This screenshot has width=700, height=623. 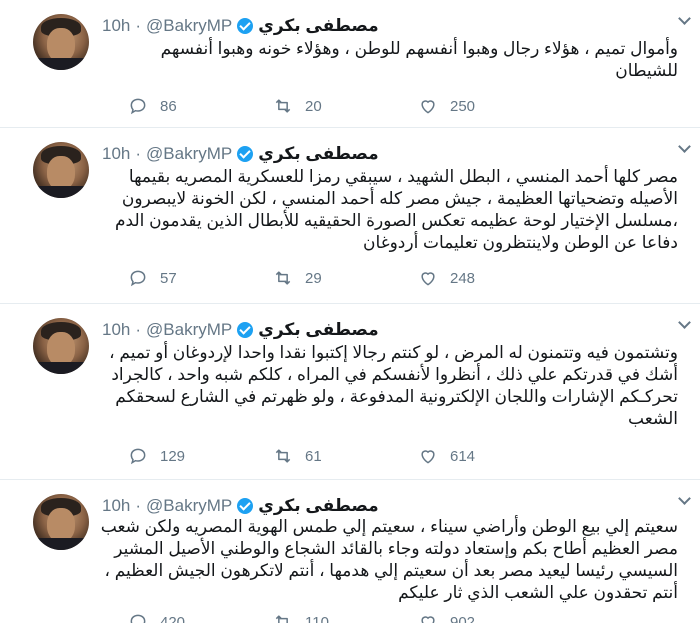 I want to click on reply-button: 129, so click(x=200, y=456).